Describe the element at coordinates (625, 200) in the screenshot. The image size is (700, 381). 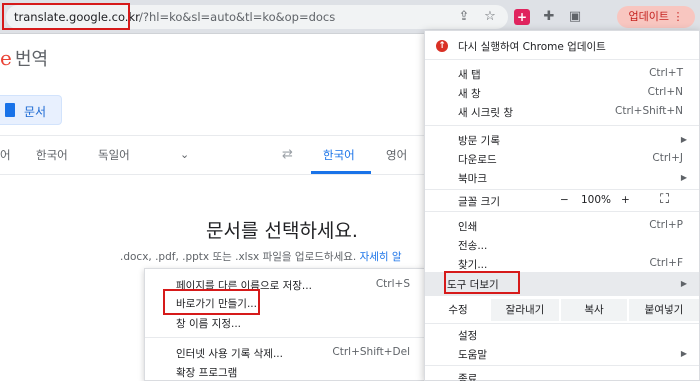
I see `zoom-in-button: +` at that location.